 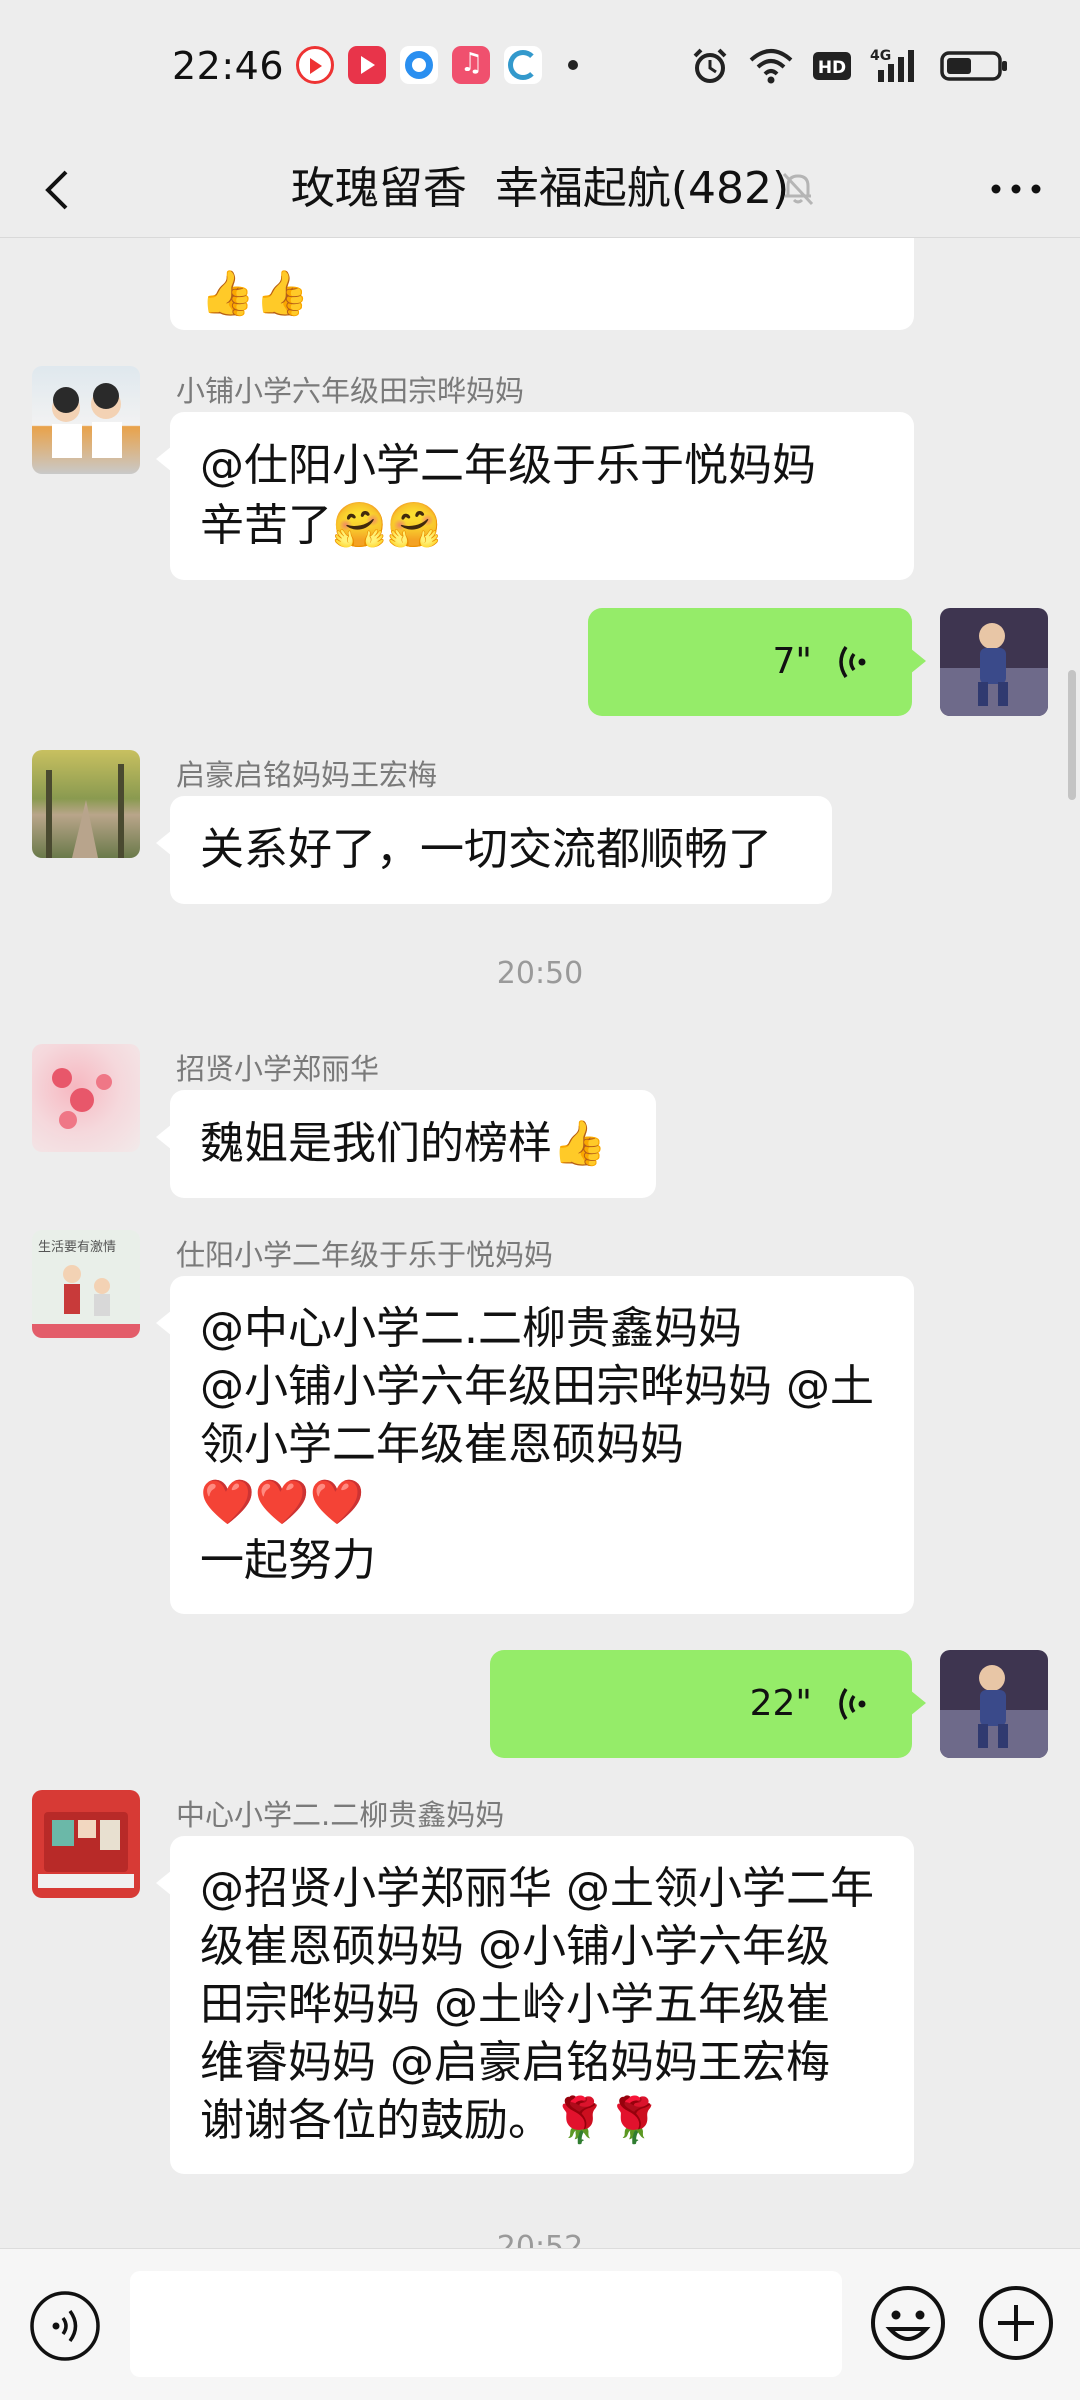 I want to click on network-label: 4G, so click(x=880, y=56).